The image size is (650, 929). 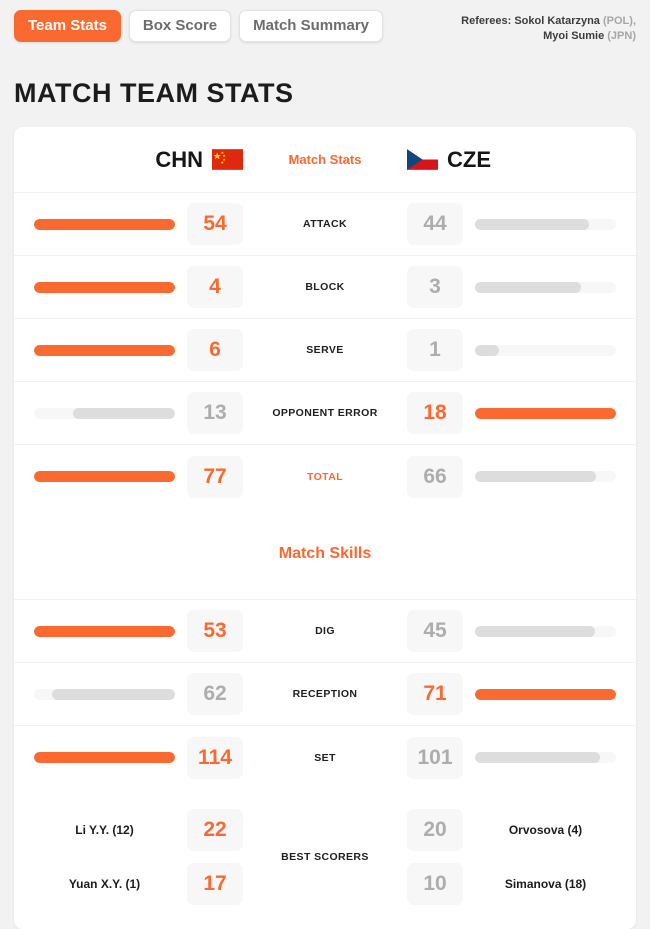 What do you see at coordinates (215, 350) in the screenshot?
I see `stat-home-value-2: 6` at bounding box center [215, 350].